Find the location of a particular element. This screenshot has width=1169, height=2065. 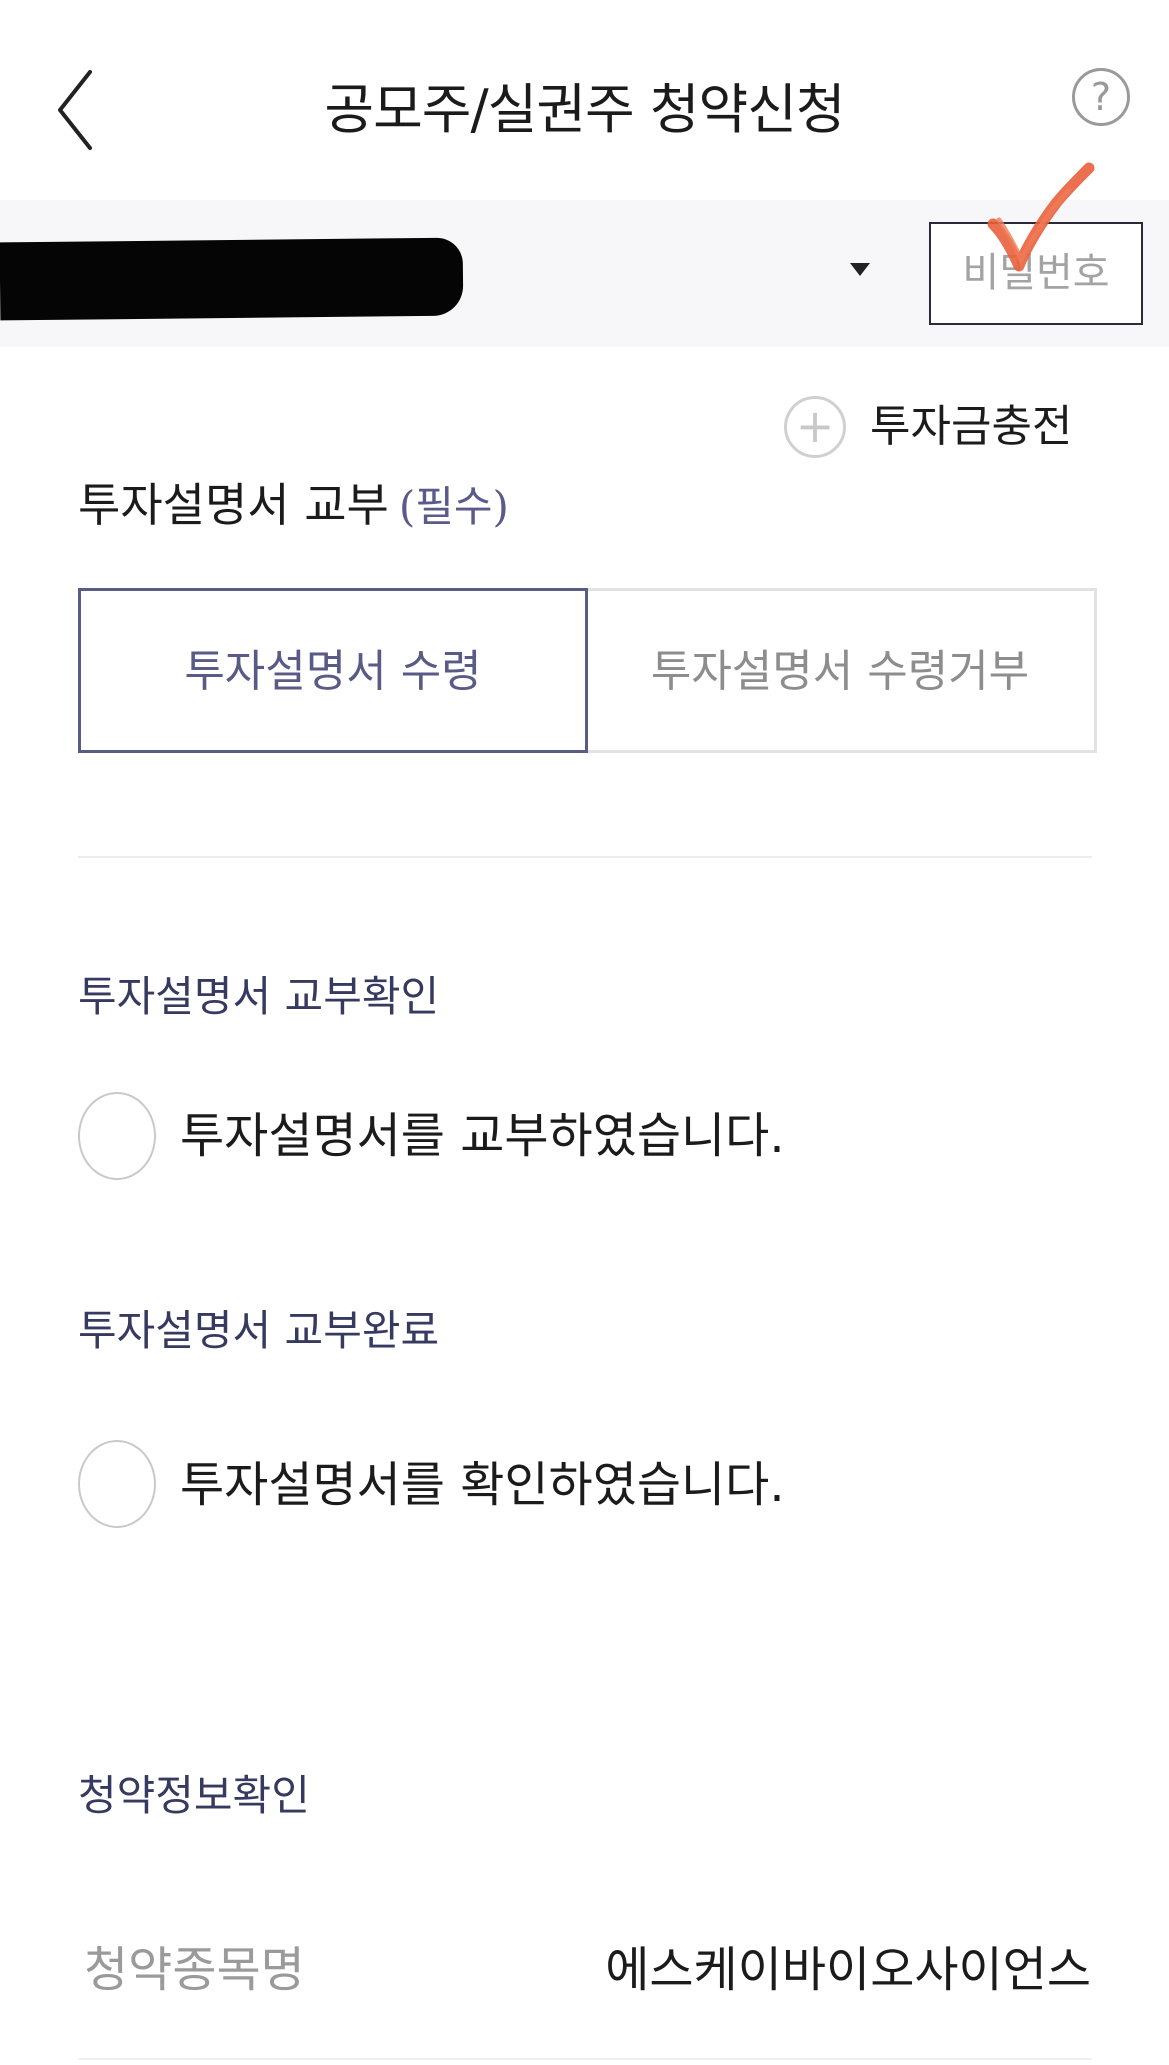

redacted-account-number is located at coordinates (232, 279).